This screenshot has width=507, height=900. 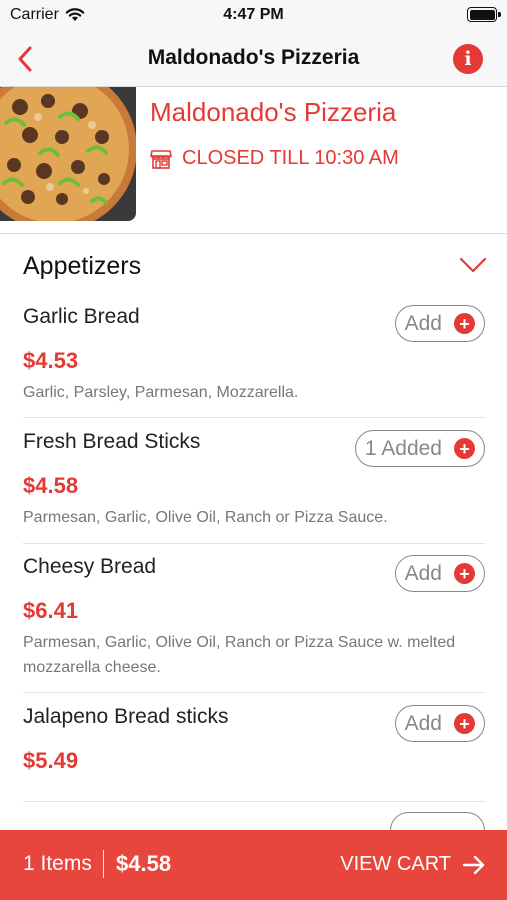 What do you see at coordinates (290, 158) in the screenshot?
I see `status-text: CLOSED TILL 10:30 AM` at bounding box center [290, 158].